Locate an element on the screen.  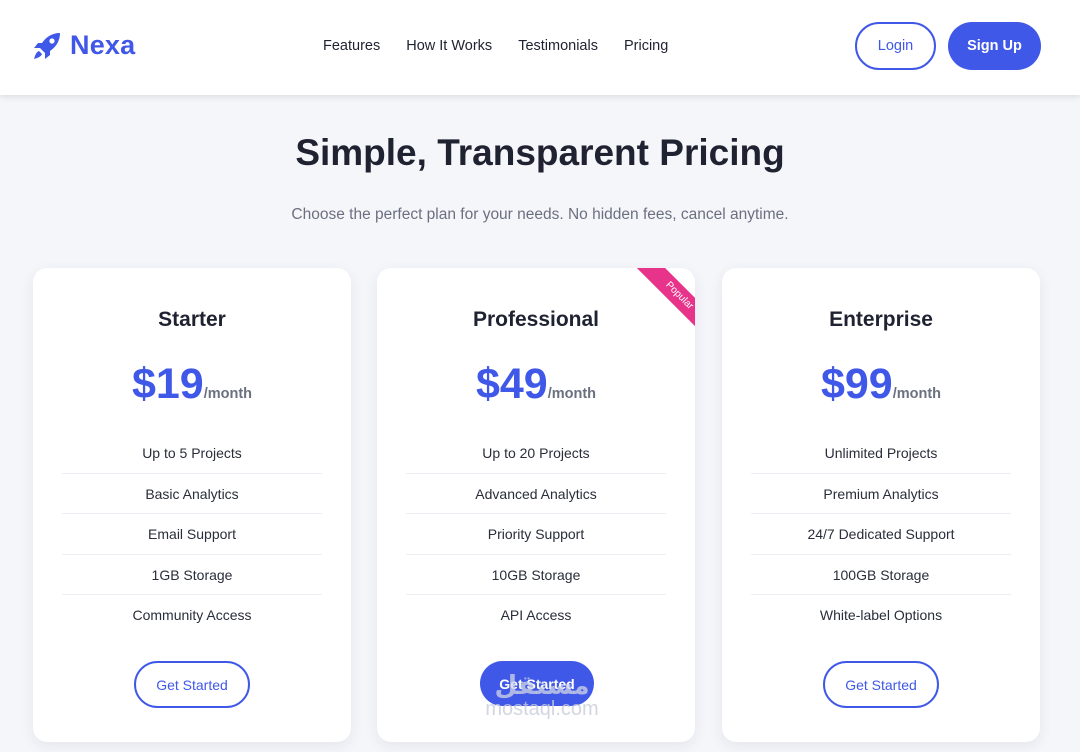
nav-link-pricing: Pricing is located at coordinates (646, 46).